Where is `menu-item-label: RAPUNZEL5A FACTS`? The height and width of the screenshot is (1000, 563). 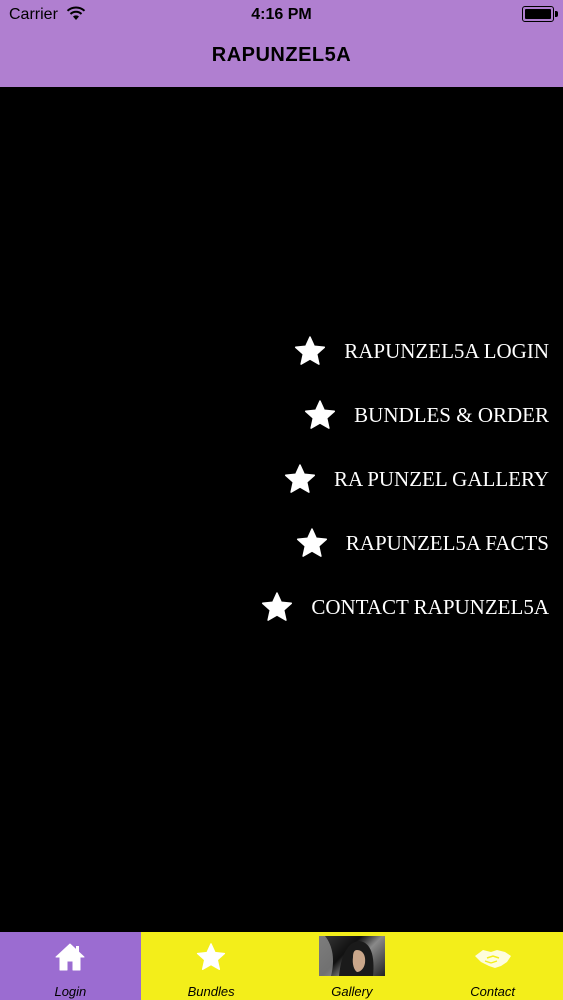 menu-item-label: RAPUNZEL5A FACTS is located at coordinates (447, 542).